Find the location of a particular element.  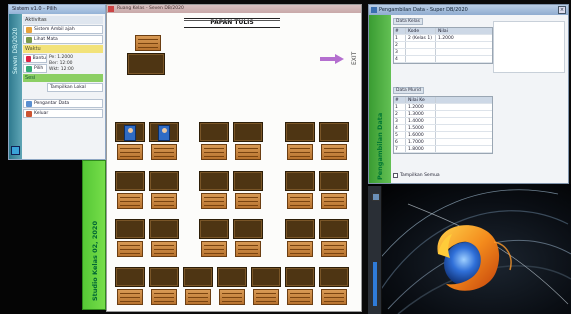

teacher-desk is located at coordinates (146, 64).